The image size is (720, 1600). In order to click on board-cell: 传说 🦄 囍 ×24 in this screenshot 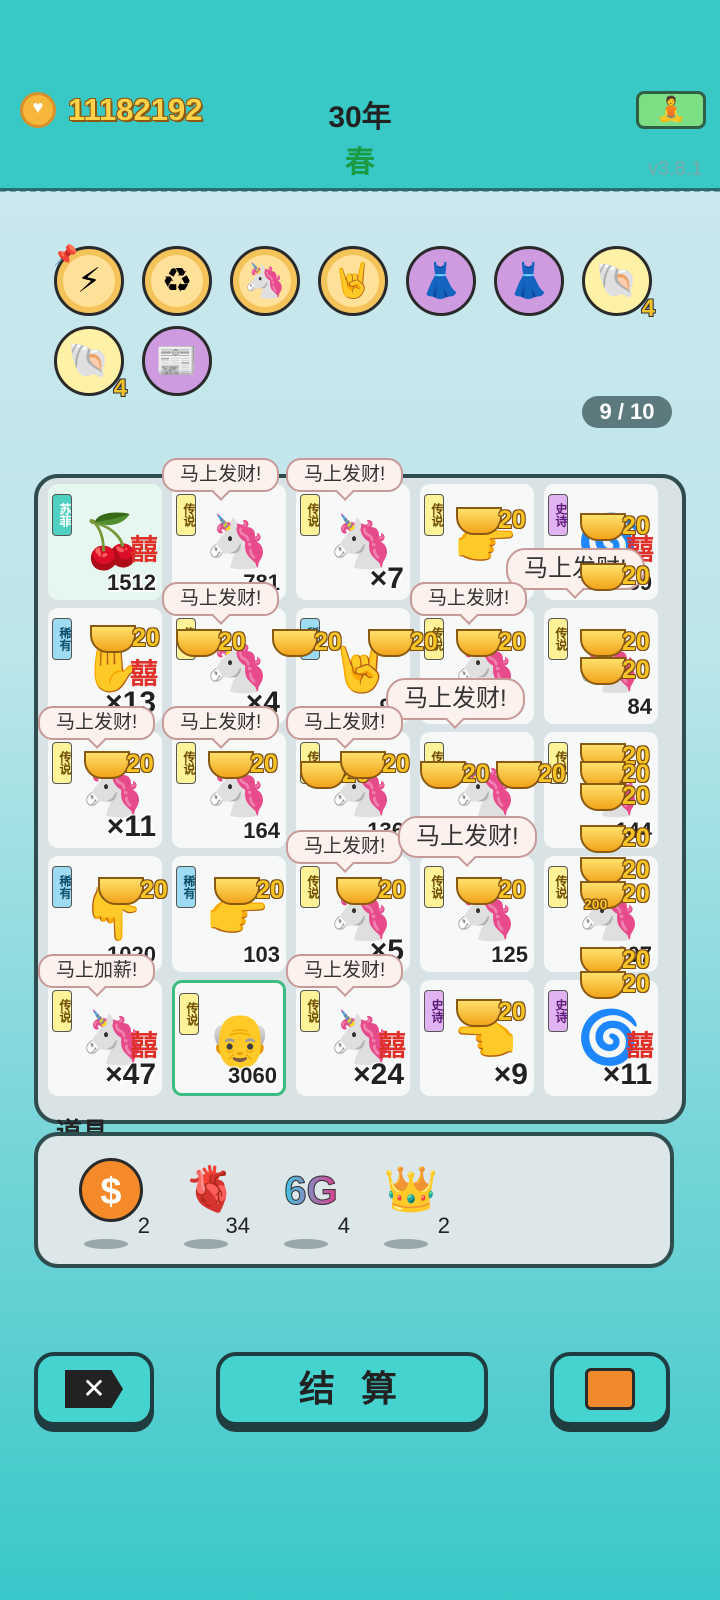, I will do `click(353, 1038)`.